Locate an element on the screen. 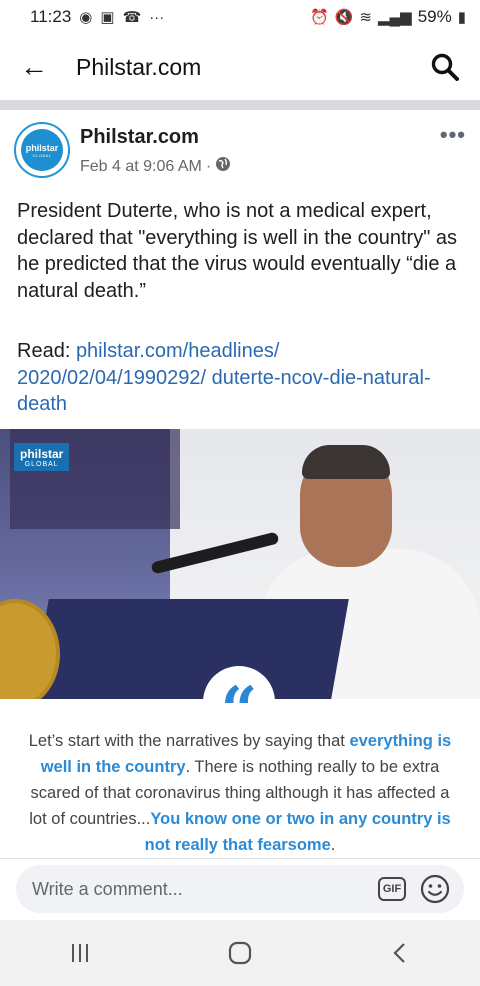 The width and height of the screenshot is (480, 986). more-options-icon: ••• is located at coordinates (453, 135).